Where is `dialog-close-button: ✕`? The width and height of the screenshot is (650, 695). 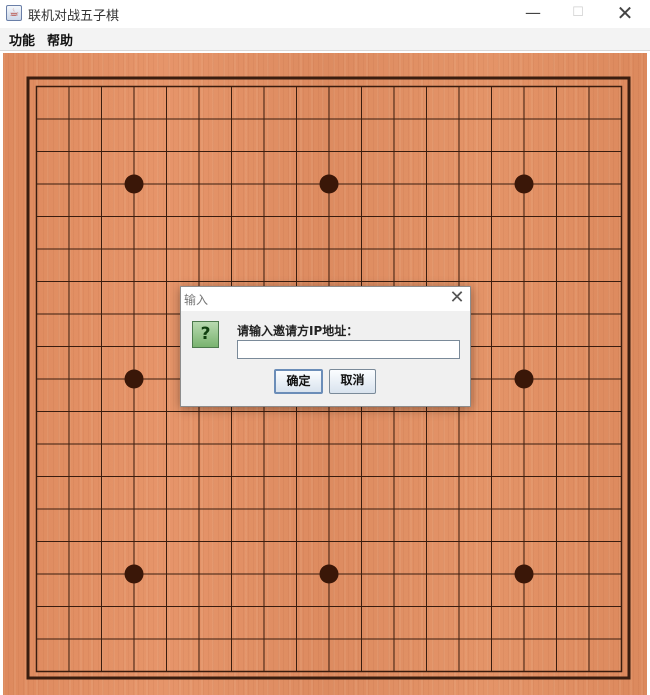
dialog-close-button: ✕ is located at coordinates (457, 299).